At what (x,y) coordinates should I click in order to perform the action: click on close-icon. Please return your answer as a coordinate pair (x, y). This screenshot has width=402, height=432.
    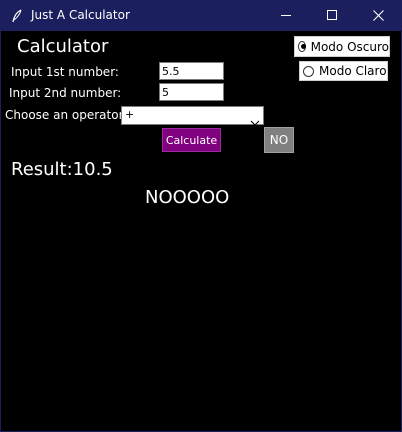
    Looking at the image, I should click on (378, 15).